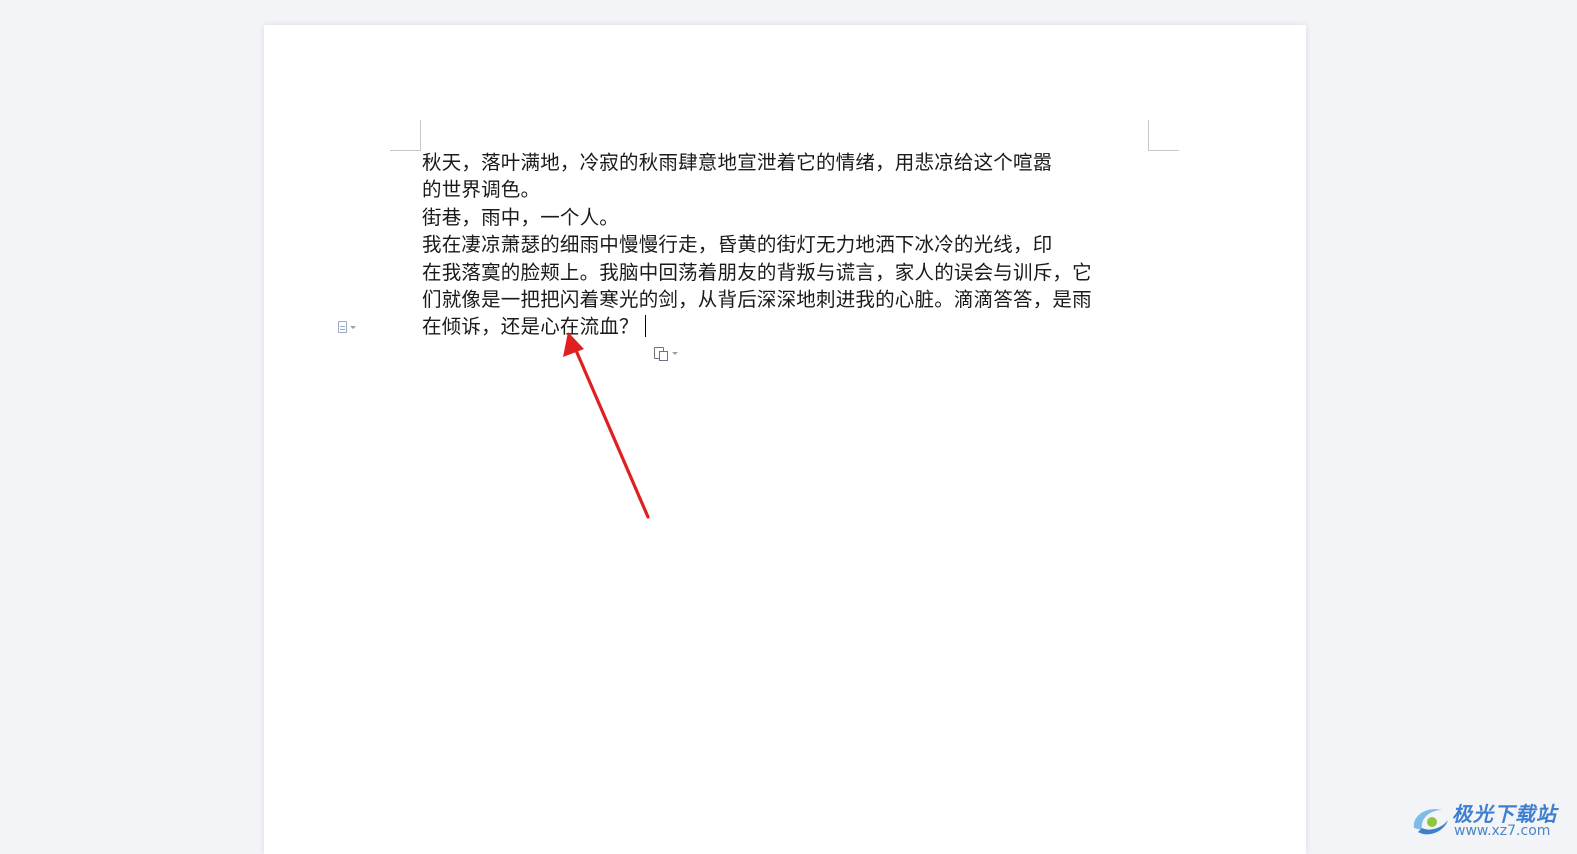 This screenshot has width=1577, height=854. What do you see at coordinates (1488, 821) in the screenshot?
I see `site-watermark: 极光下载站 www.xz7.com` at bounding box center [1488, 821].